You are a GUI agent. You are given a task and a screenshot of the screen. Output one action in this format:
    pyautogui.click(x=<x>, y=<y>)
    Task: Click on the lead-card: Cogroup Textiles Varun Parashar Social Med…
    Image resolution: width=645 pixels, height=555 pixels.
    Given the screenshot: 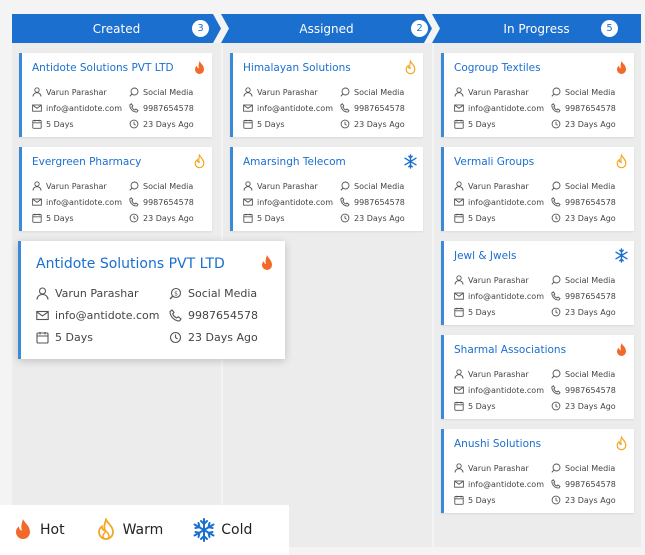 What is the action you would take?
    pyautogui.click(x=537, y=95)
    